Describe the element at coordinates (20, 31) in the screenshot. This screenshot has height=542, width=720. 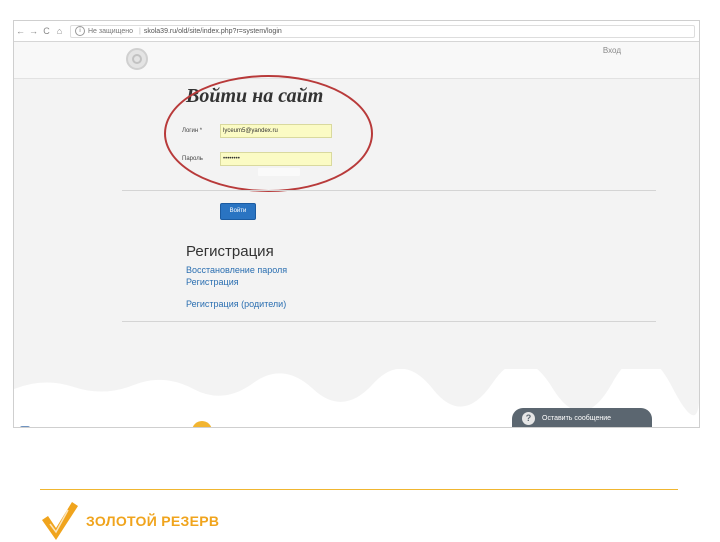
I see `back-icon: ←` at that location.